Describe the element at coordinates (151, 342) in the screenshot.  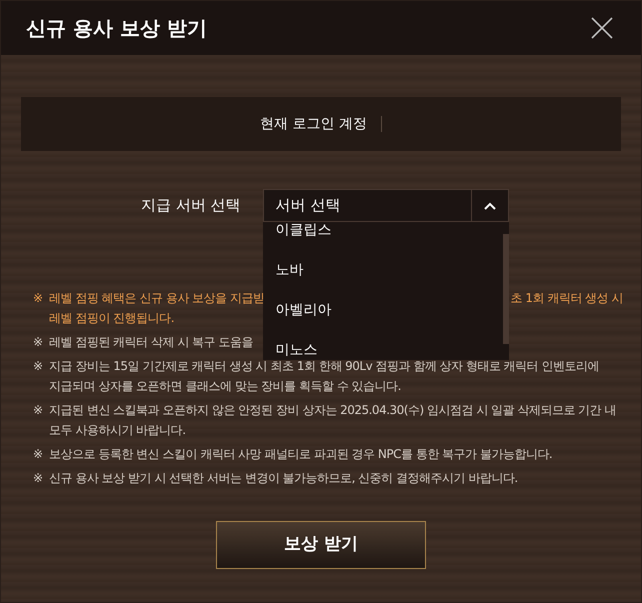
I see `note-text: 레벨 점핑된 캐릭터 삭제 시 복구 도움을` at that location.